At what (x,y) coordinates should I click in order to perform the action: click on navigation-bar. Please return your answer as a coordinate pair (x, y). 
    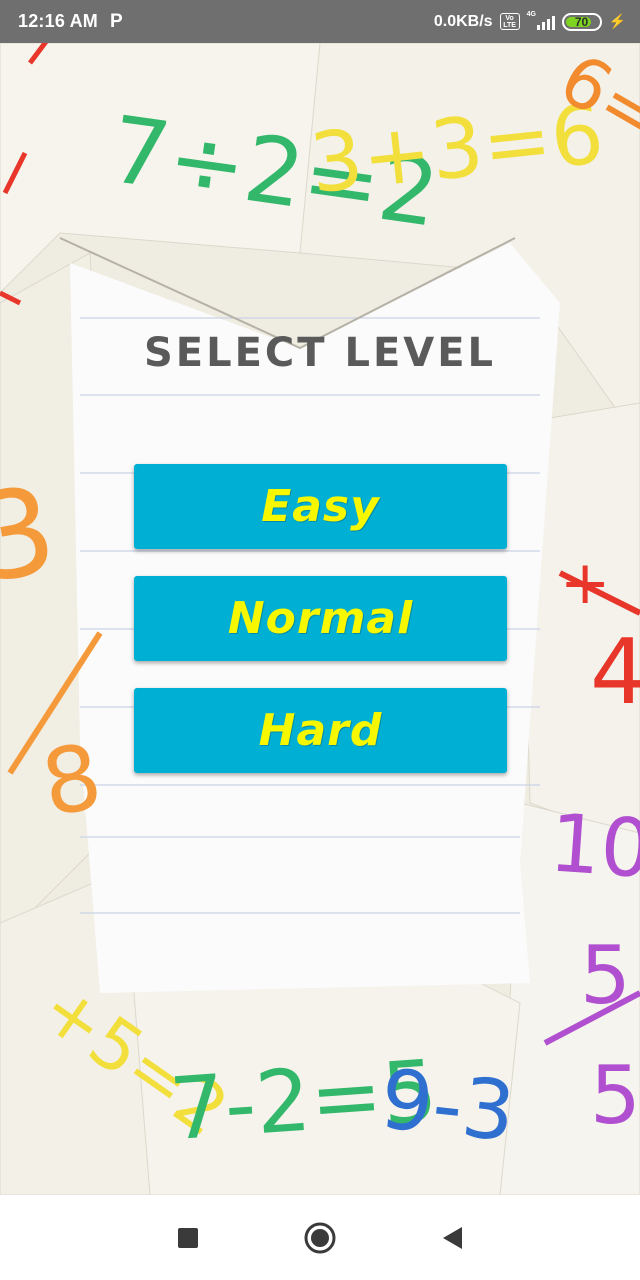
    Looking at the image, I should click on (320, 1237).